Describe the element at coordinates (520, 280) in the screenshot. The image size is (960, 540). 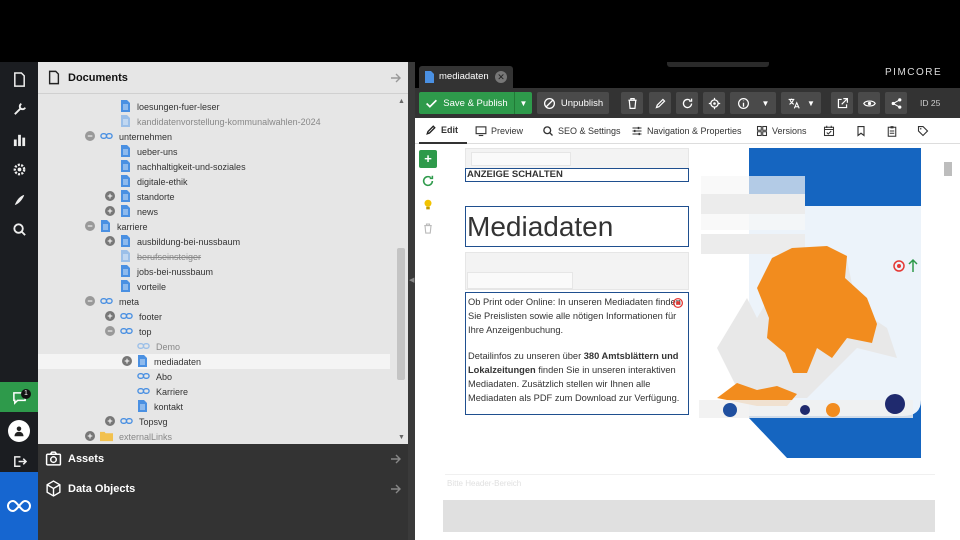
I see `placeholder-select` at that location.